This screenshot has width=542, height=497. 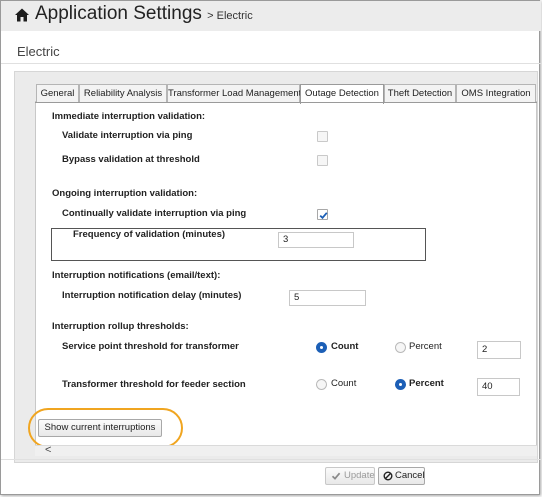 What do you see at coordinates (322, 136) in the screenshot?
I see `validate-ping-checkbox` at bounding box center [322, 136].